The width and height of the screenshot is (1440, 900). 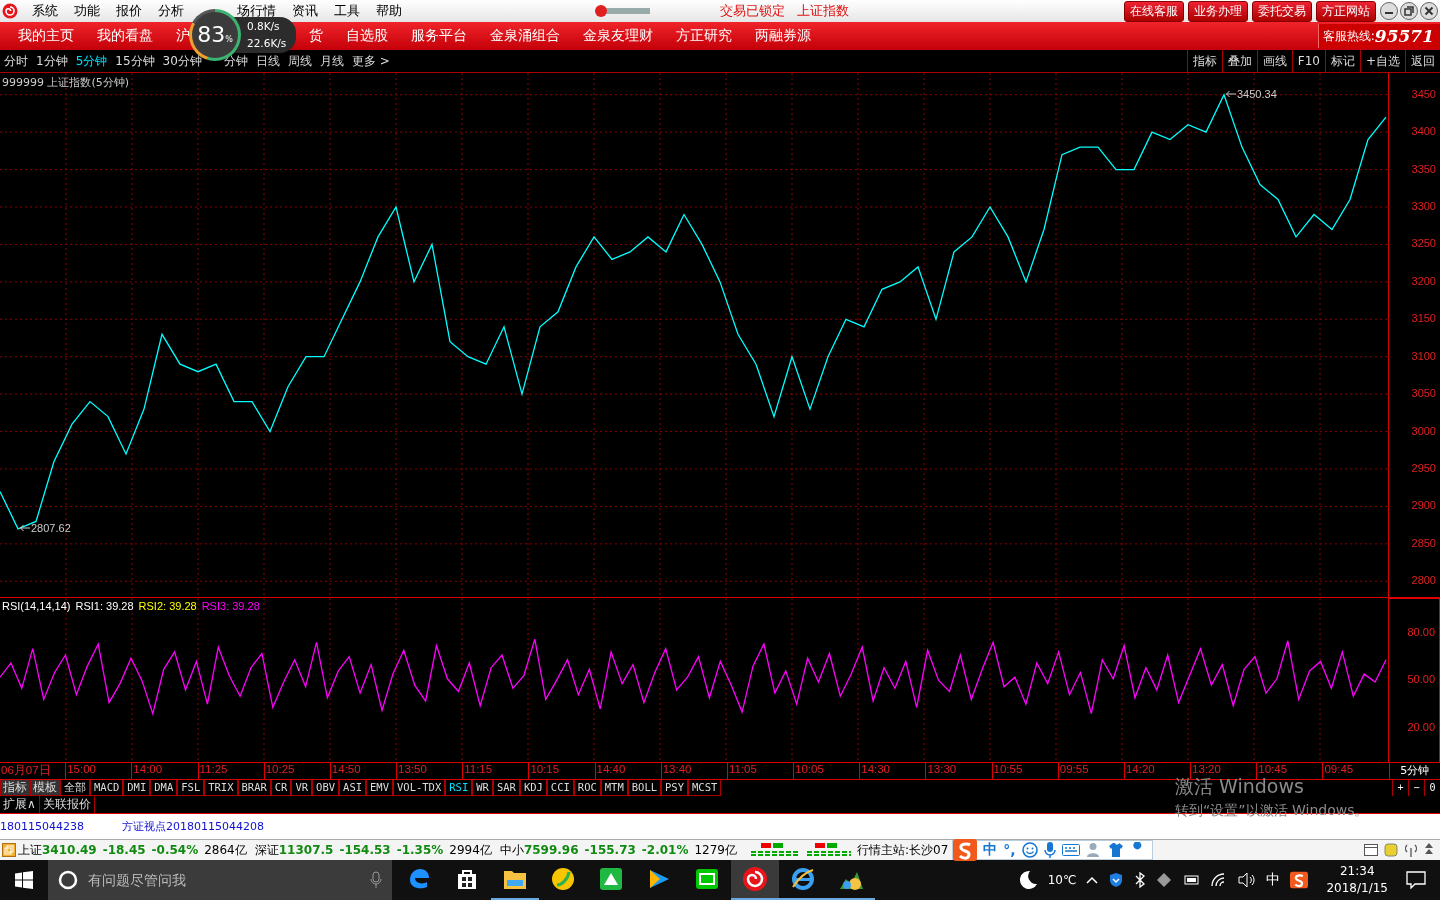 I want to click on clock-time: 21:34, so click(x=1357, y=871).